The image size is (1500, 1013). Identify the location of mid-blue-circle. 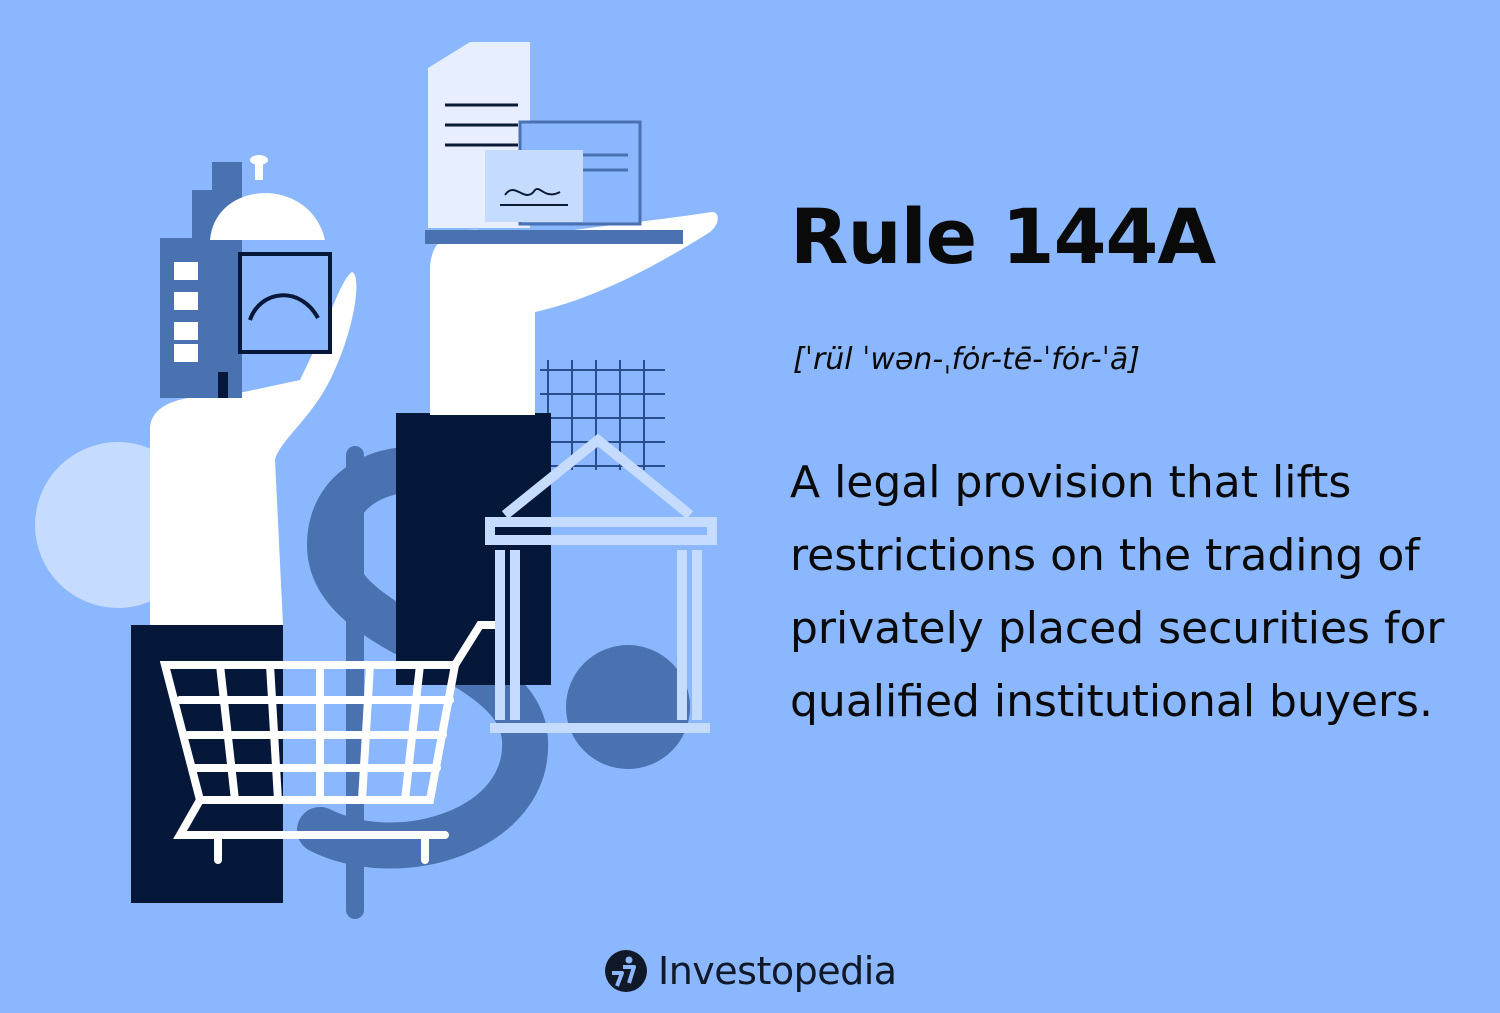
(628, 707).